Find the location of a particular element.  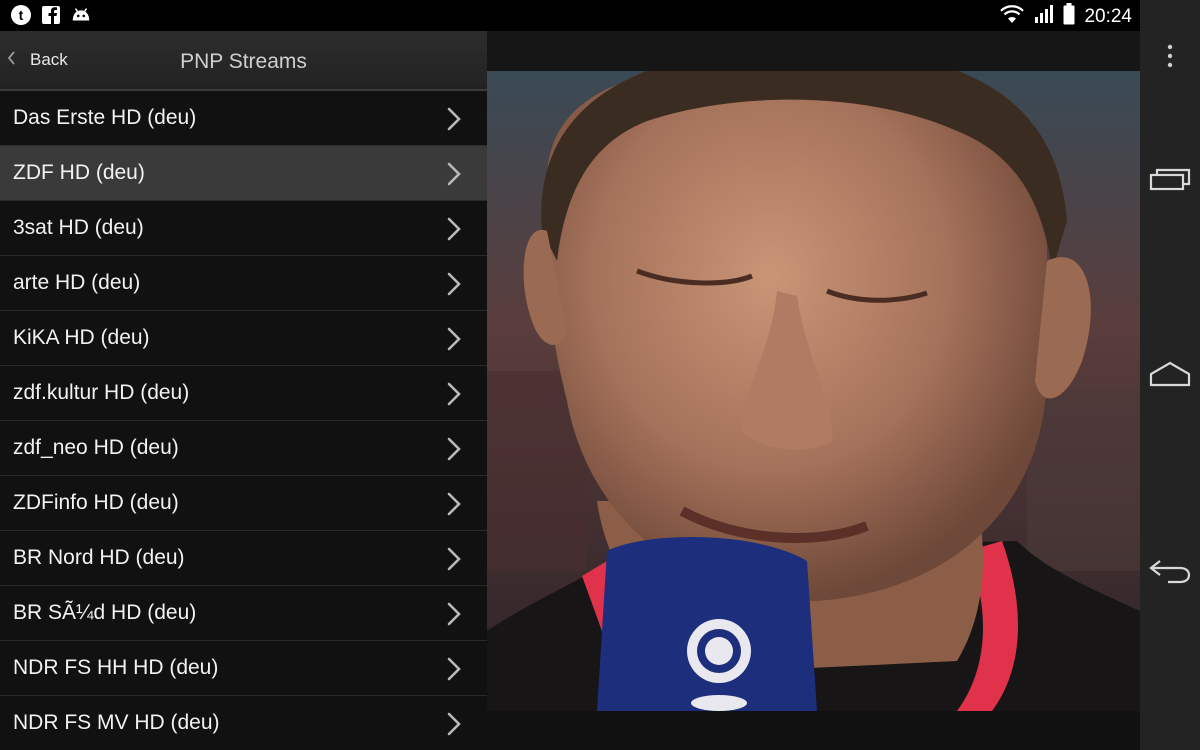

tapatalk-icon: t is located at coordinates (21, 15).